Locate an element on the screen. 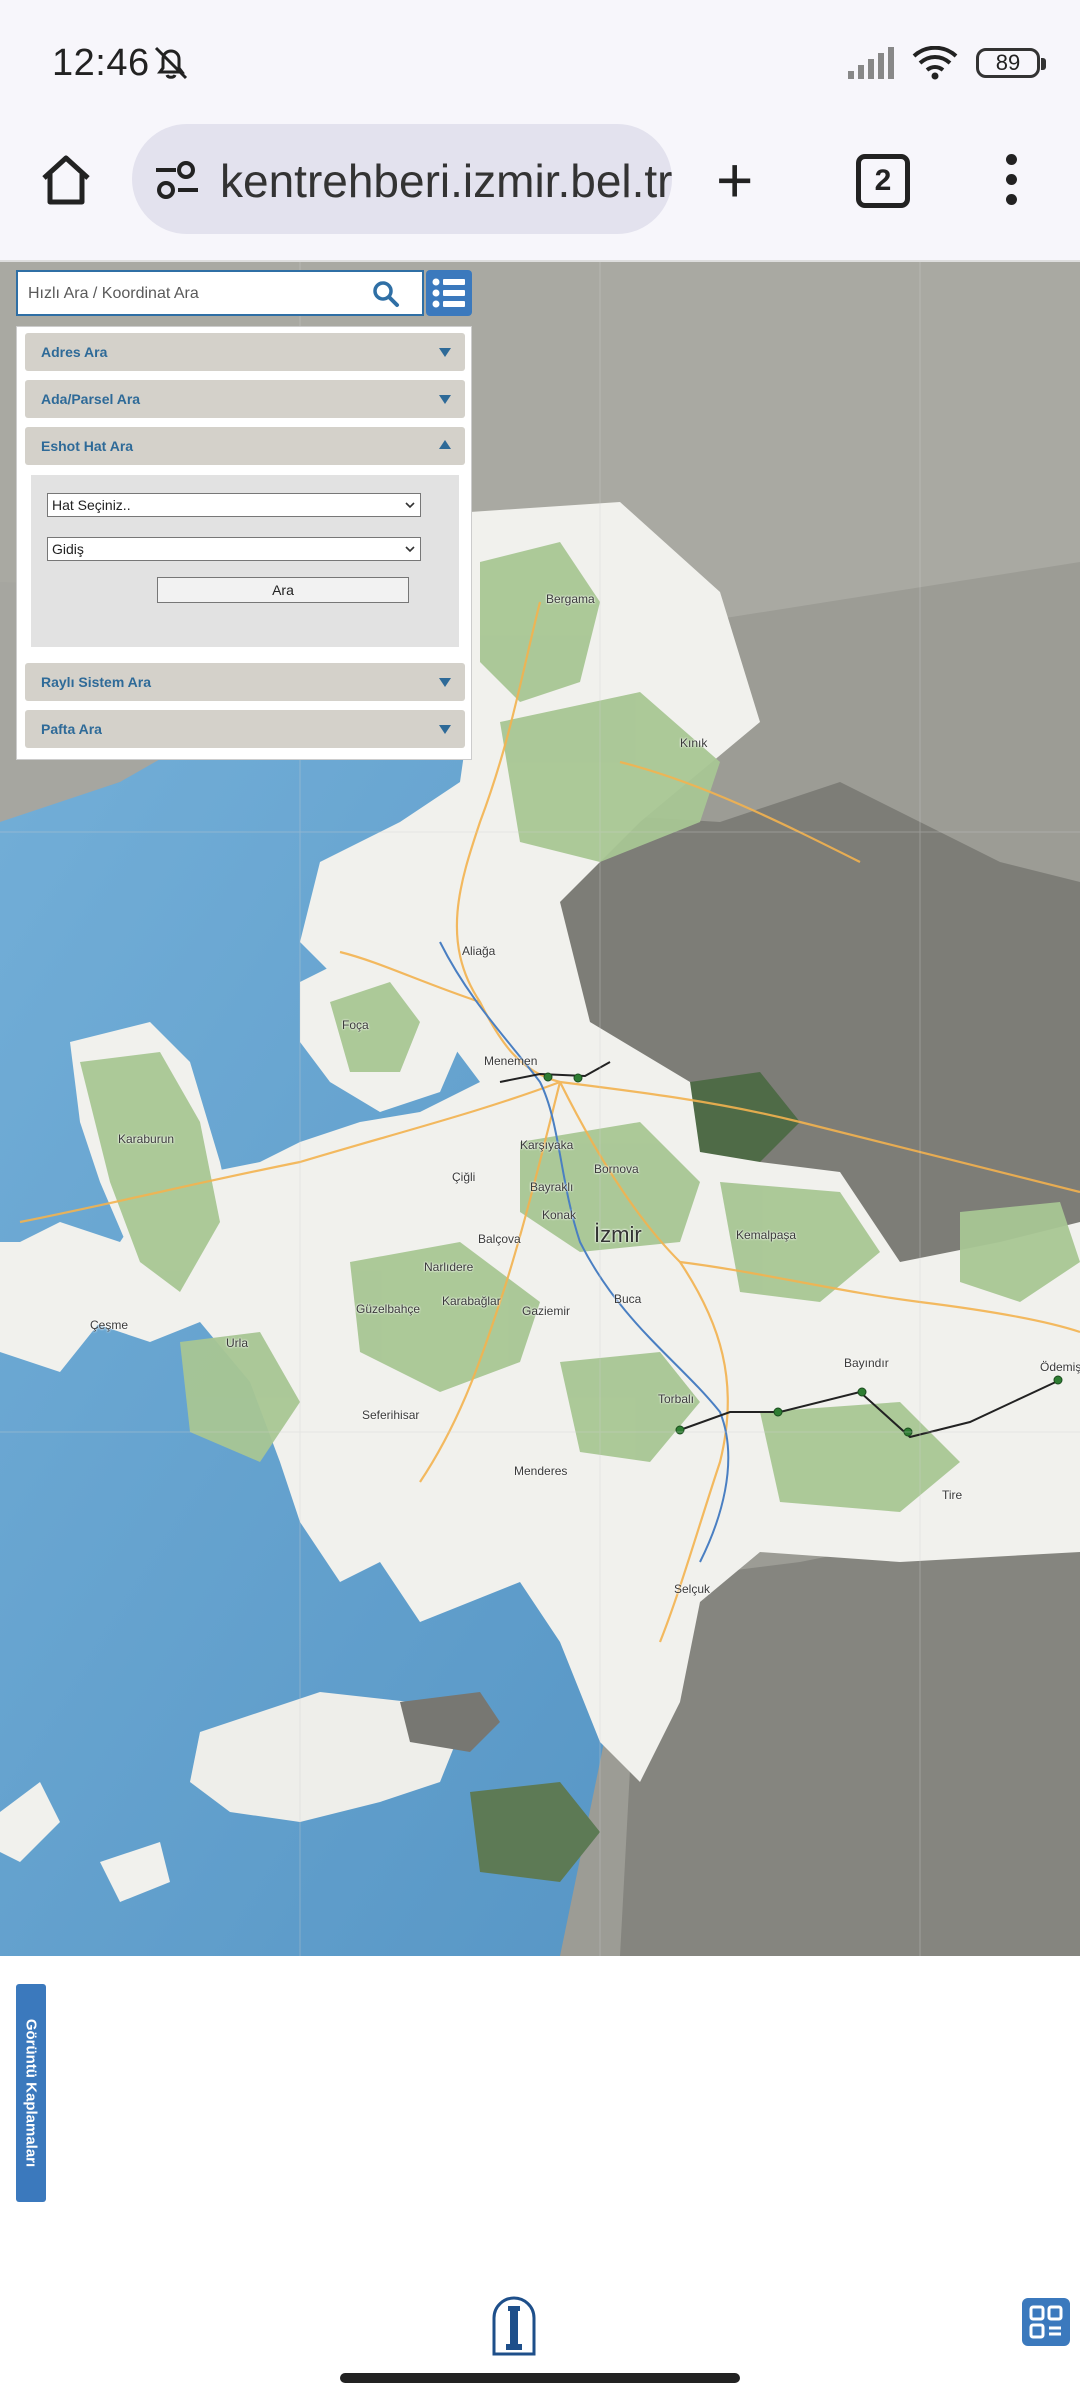 The image size is (1080, 2400). map-label-menemen: Menemen is located at coordinates (511, 1061).